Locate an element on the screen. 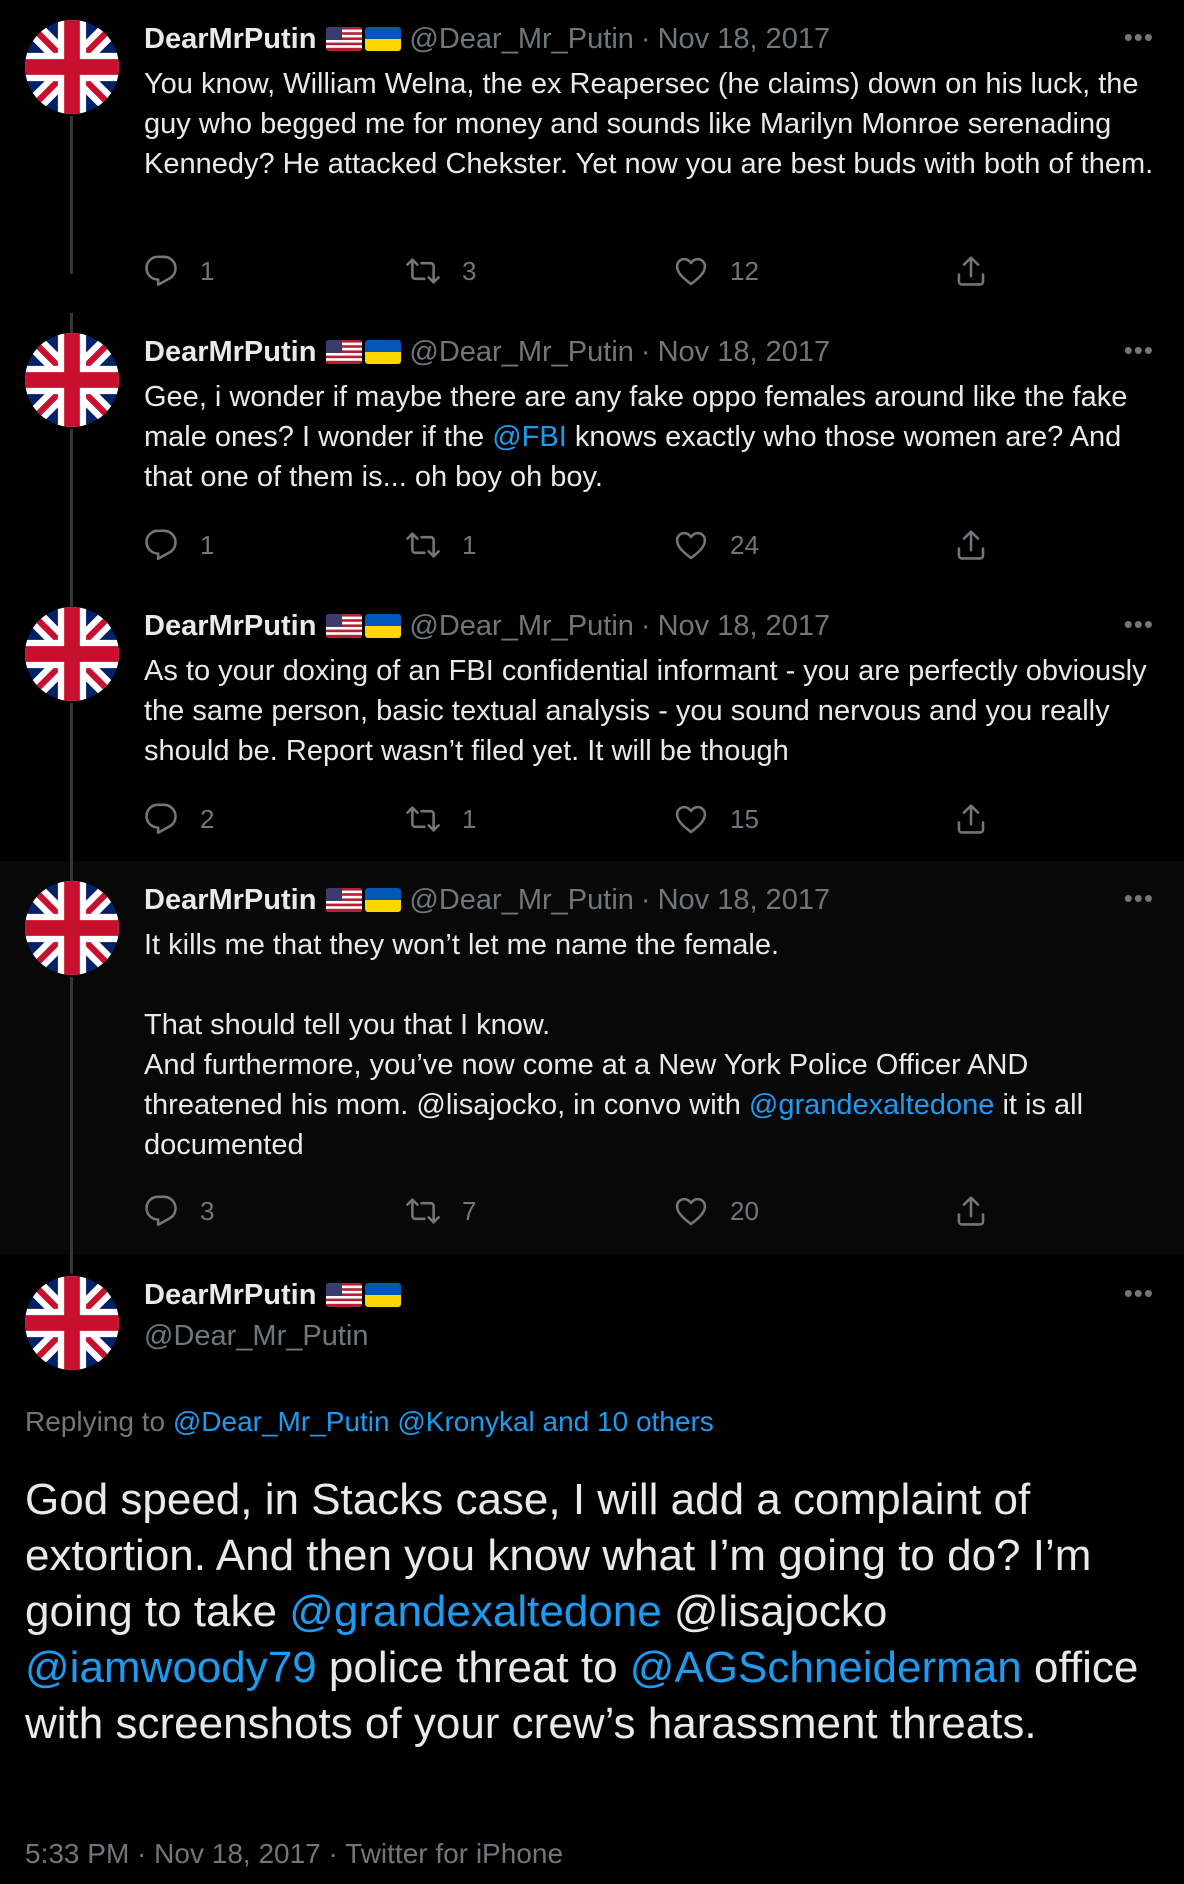 The height and width of the screenshot is (1884, 1184). action-bar: 3 7 20 is located at coordinates (649, 1211).